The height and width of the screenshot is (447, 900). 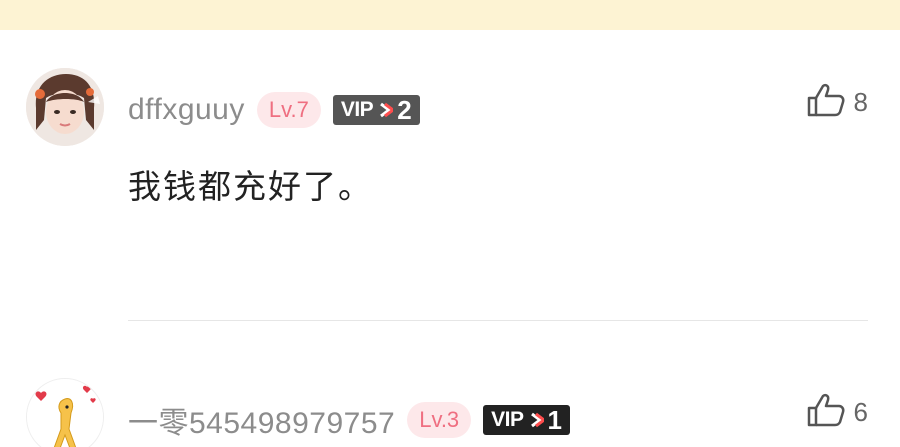 I want to click on user-info-row: 一零545498979757 Lv.3 VIP 1, so click(x=349, y=420).